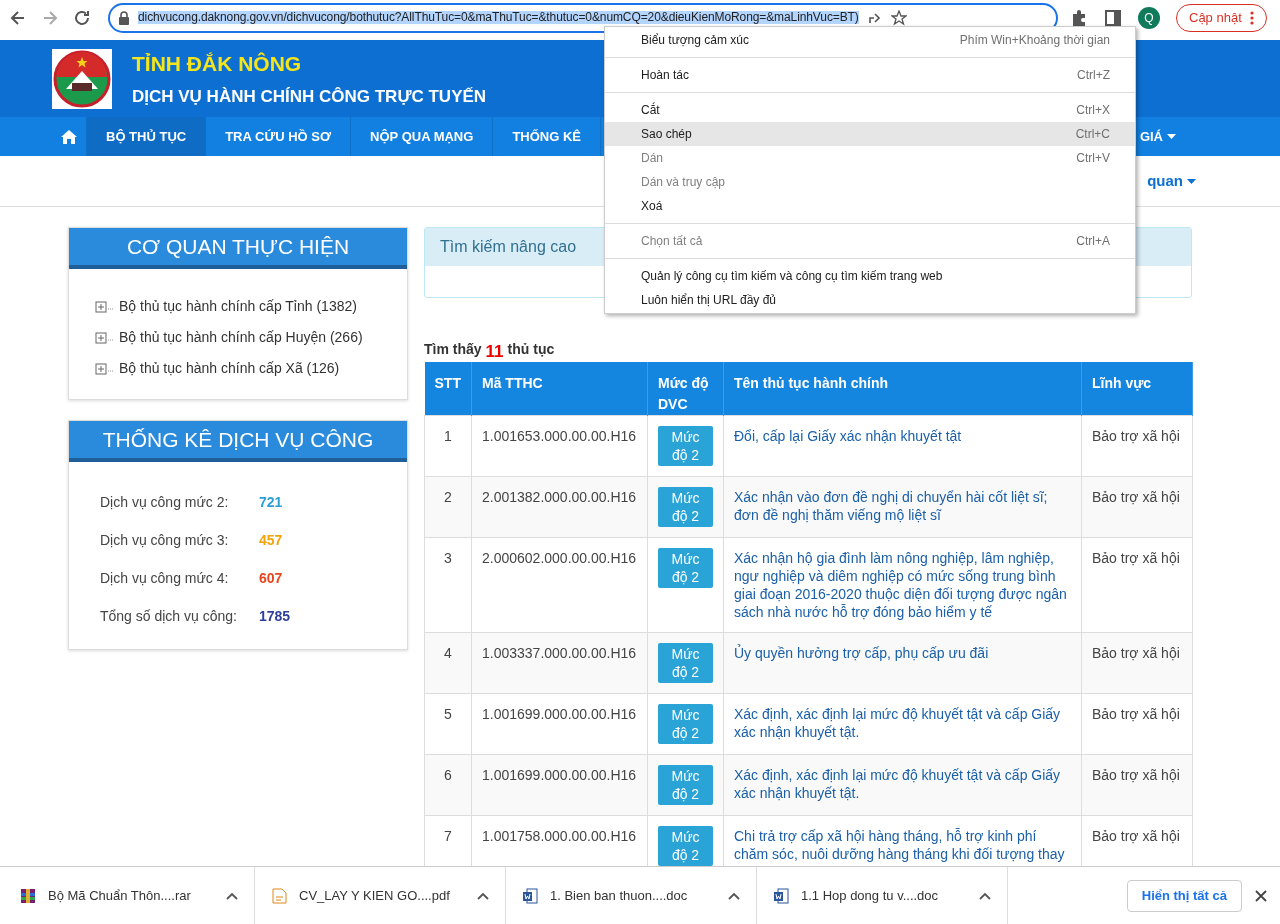 The image size is (1280, 924). Describe the element at coordinates (531, 349) in the screenshot. I see `result-text: thủ tục` at that location.